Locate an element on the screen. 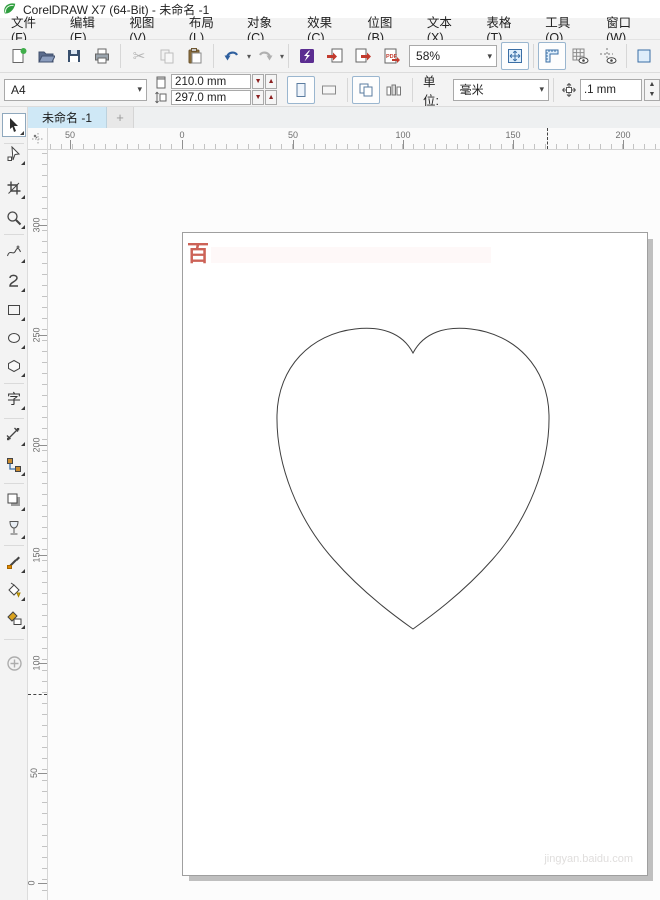  print-button is located at coordinates (102, 56).